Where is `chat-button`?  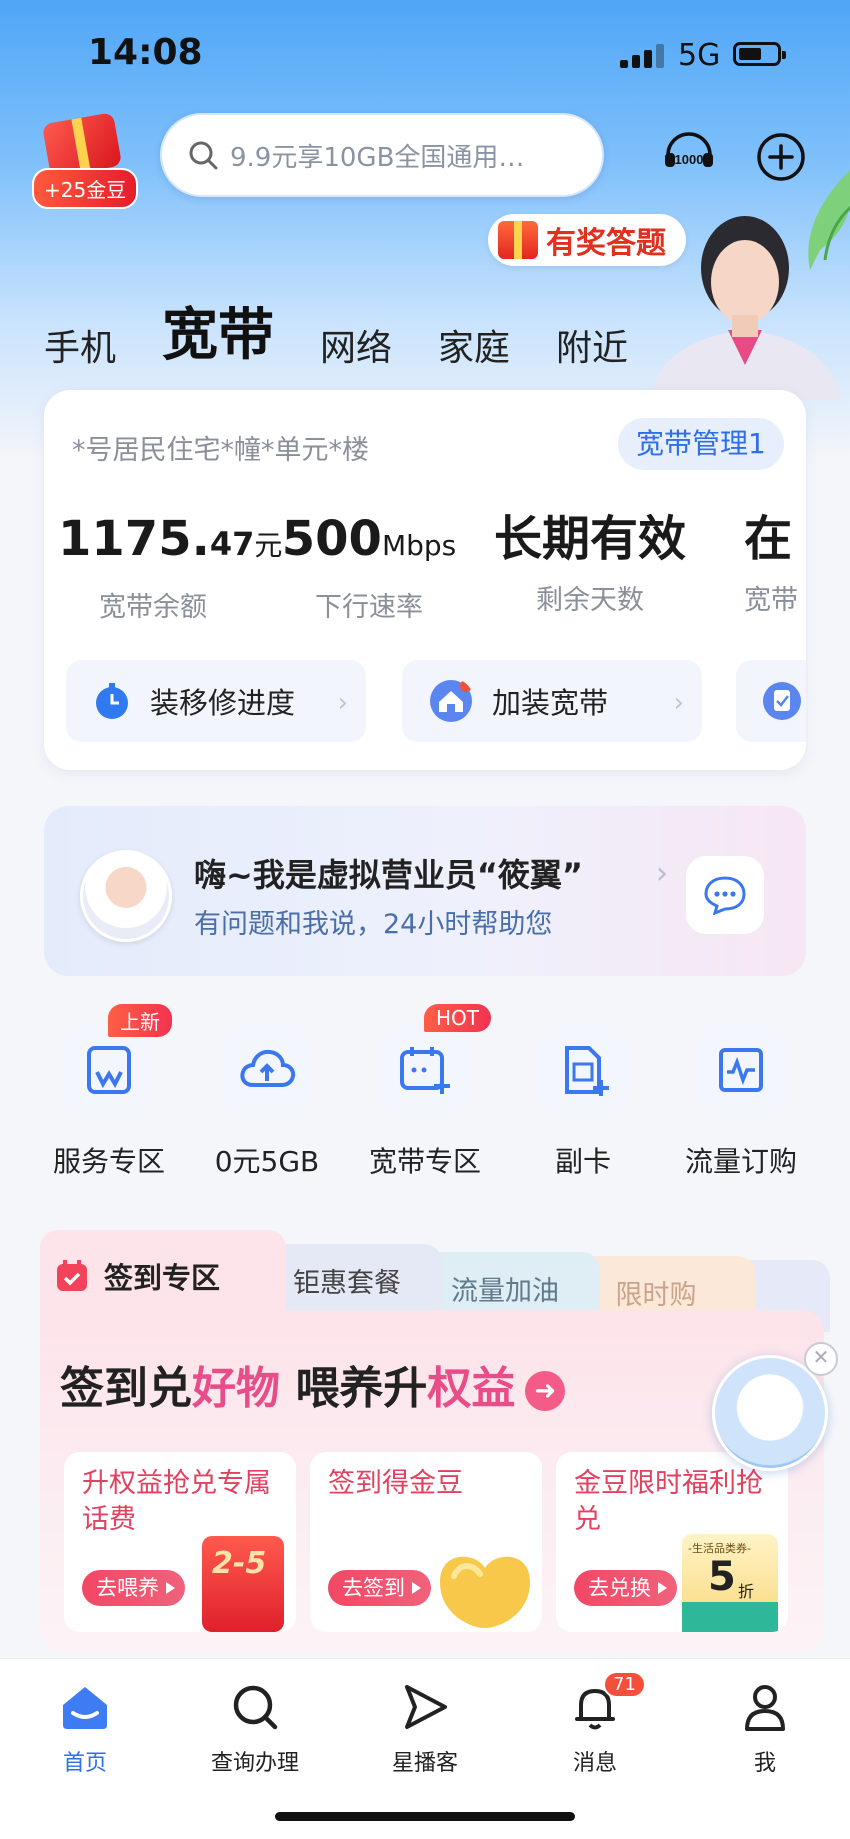
chat-button is located at coordinates (725, 895).